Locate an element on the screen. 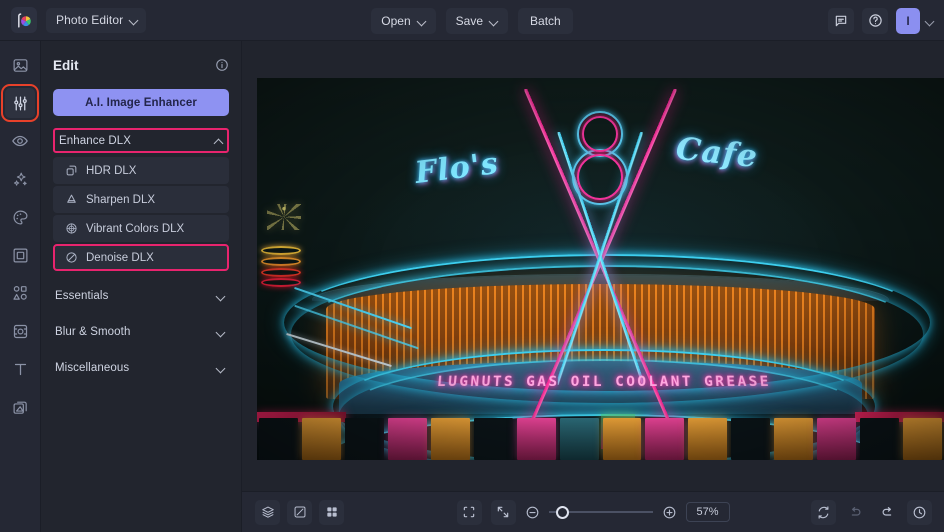 This screenshot has height=532, width=944. open-button: Open is located at coordinates (403, 20).